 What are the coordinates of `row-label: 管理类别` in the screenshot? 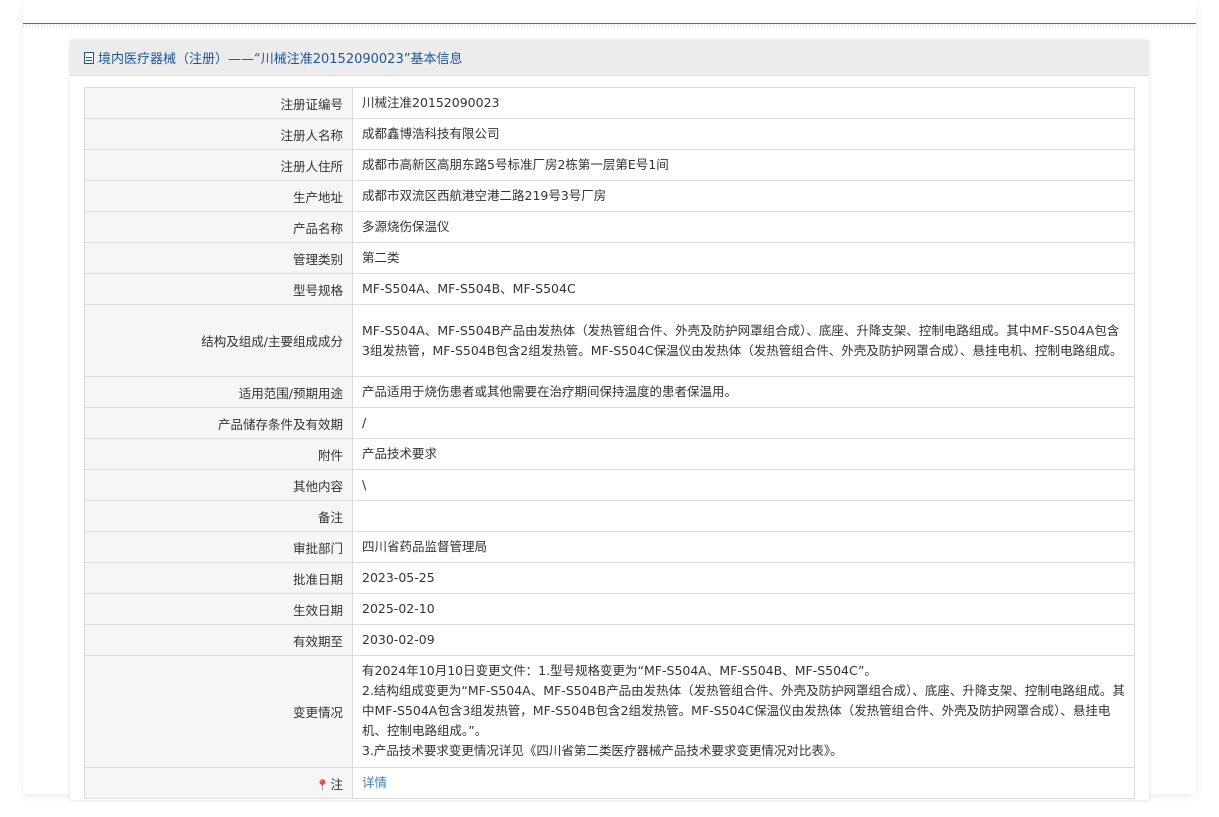 It's located at (218, 258).